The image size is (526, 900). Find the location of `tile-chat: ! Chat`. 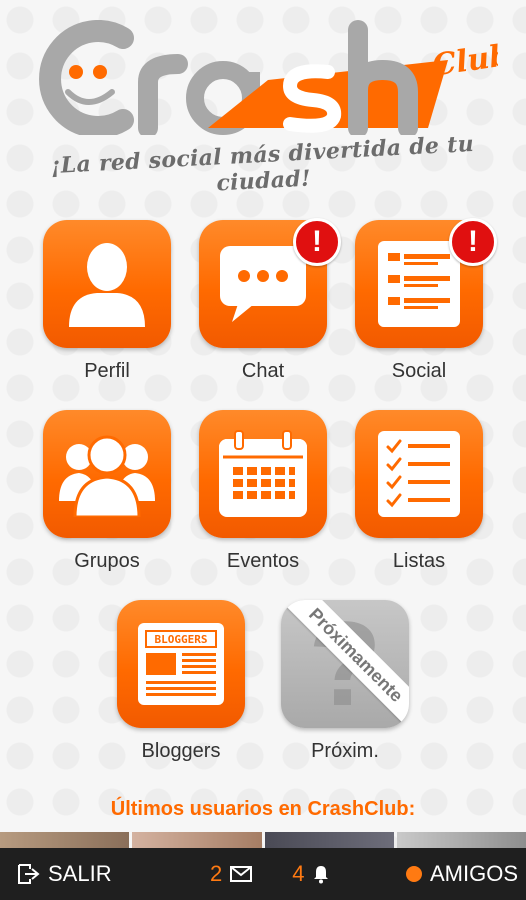

tile-chat: ! Chat is located at coordinates (269, 300).